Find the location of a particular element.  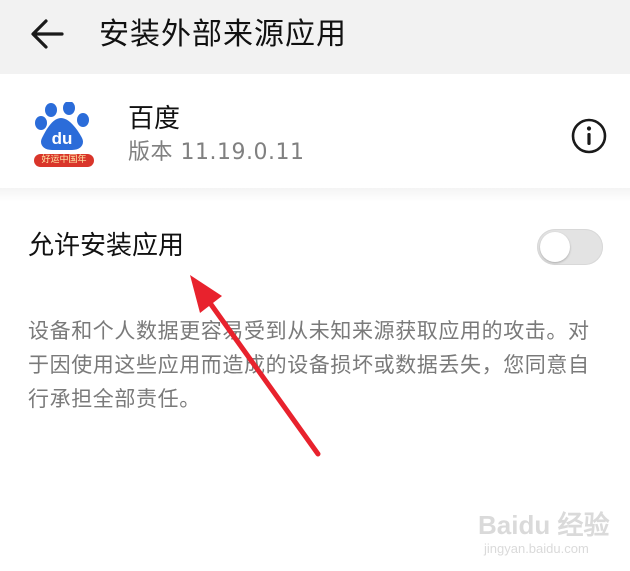

back-button is located at coordinates (48, 34).